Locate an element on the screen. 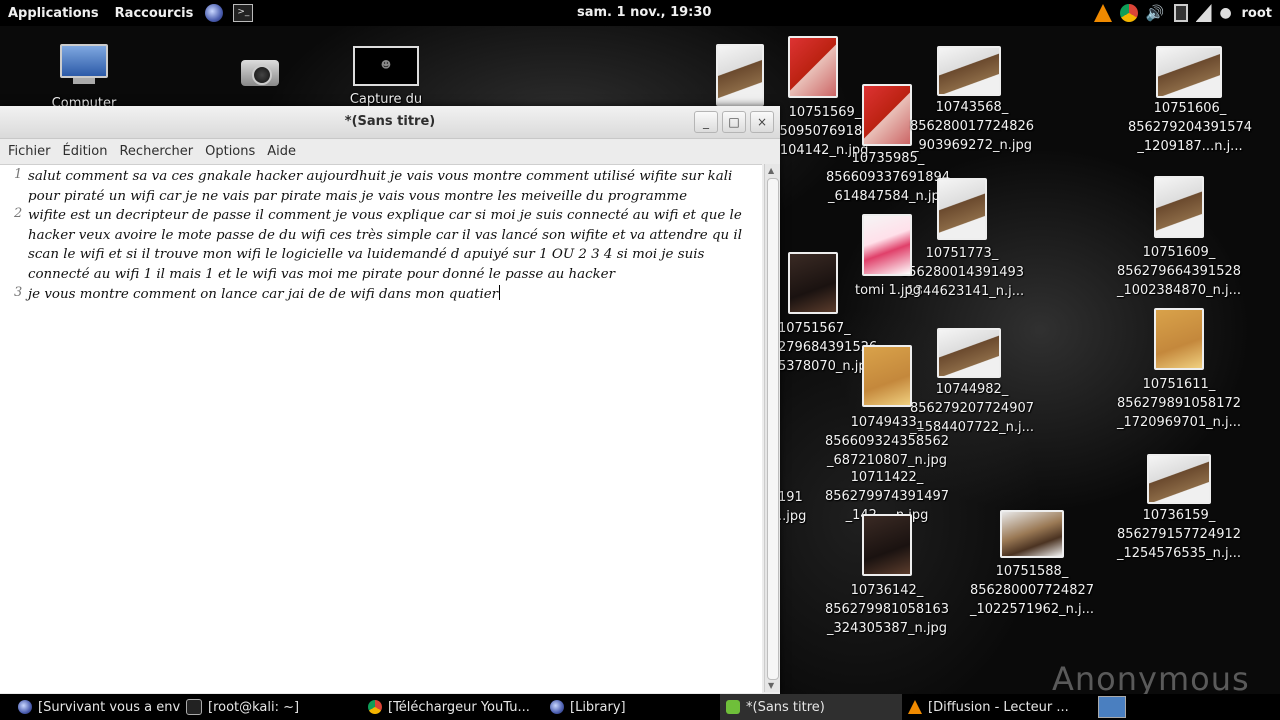 This screenshot has height=720, width=1280. task-library: [Library] is located at coordinates (632, 707).